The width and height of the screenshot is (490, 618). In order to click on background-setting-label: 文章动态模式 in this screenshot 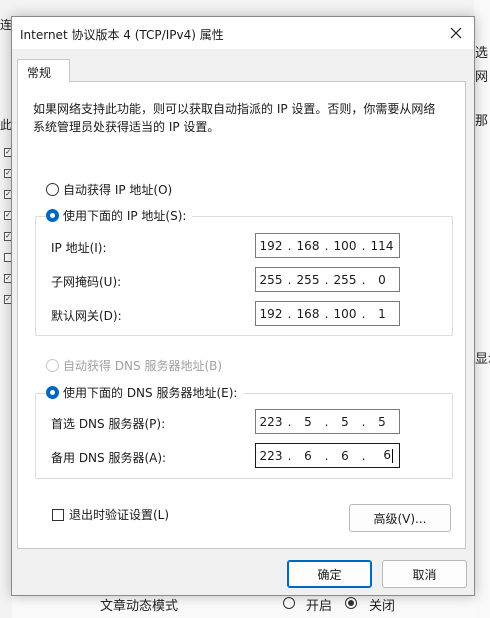, I will do `click(139, 606)`.